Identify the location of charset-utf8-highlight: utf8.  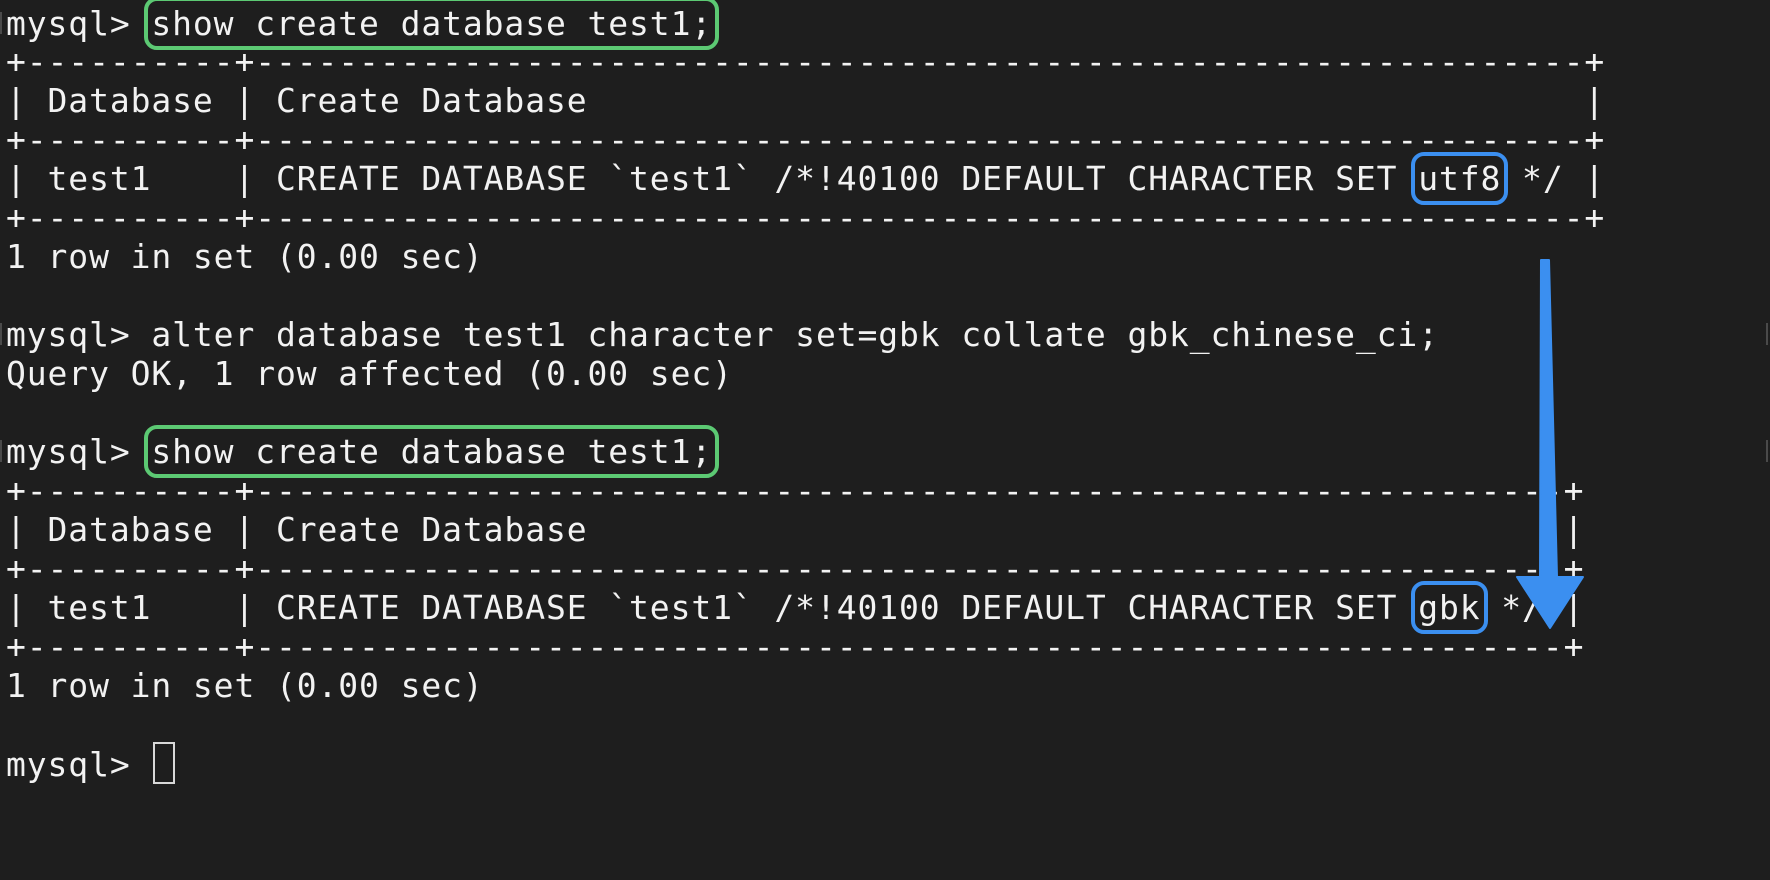
(1460, 178).